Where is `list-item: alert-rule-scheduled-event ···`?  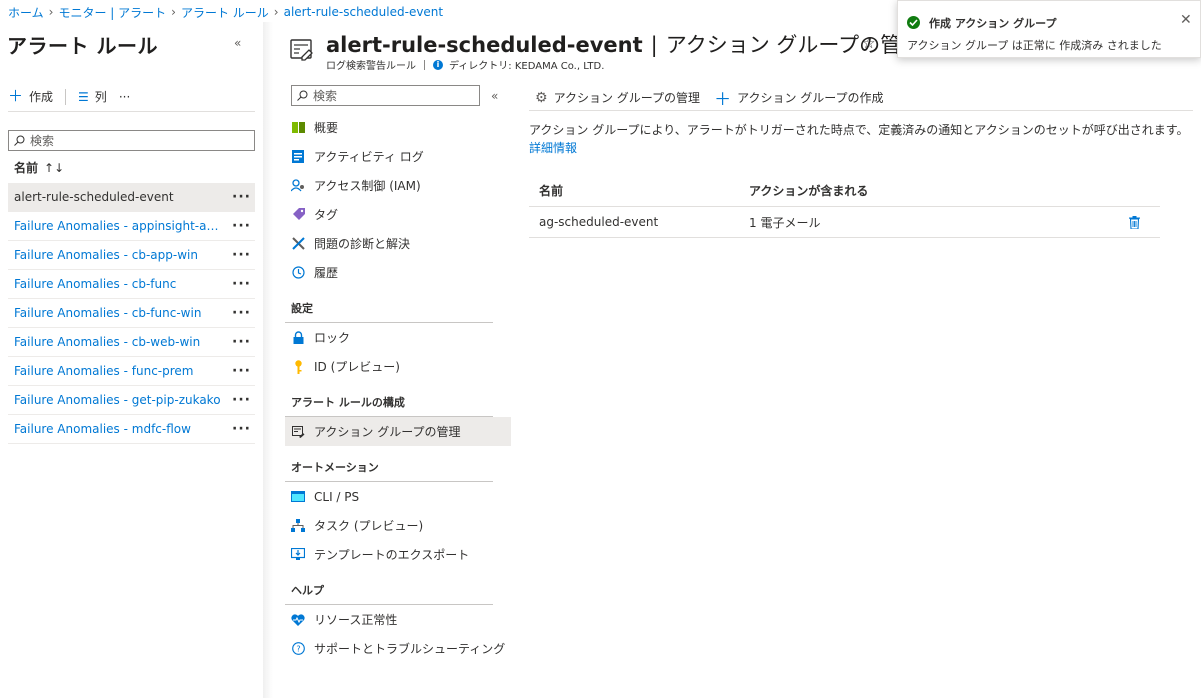 list-item: alert-rule-scheduled-event ··· is located at coordinates (131, 197).